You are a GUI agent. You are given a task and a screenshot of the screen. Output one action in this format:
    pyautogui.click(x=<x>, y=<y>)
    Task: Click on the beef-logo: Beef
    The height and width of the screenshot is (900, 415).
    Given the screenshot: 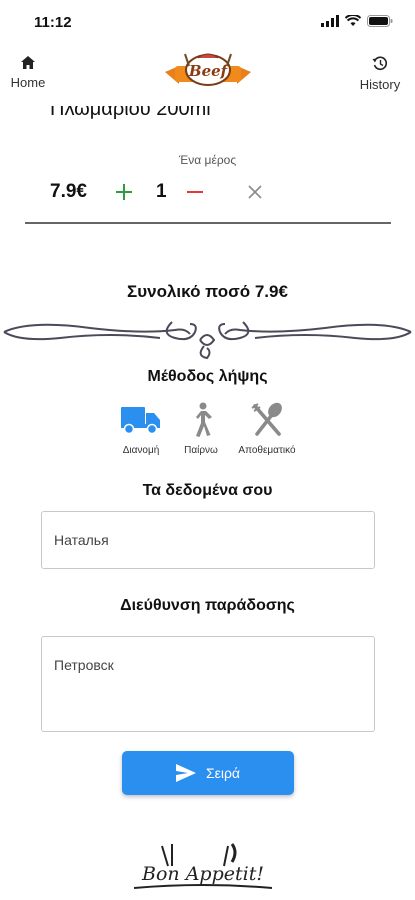 What is the action you would take?
    pyautogui.click(x=208, y=69)
    